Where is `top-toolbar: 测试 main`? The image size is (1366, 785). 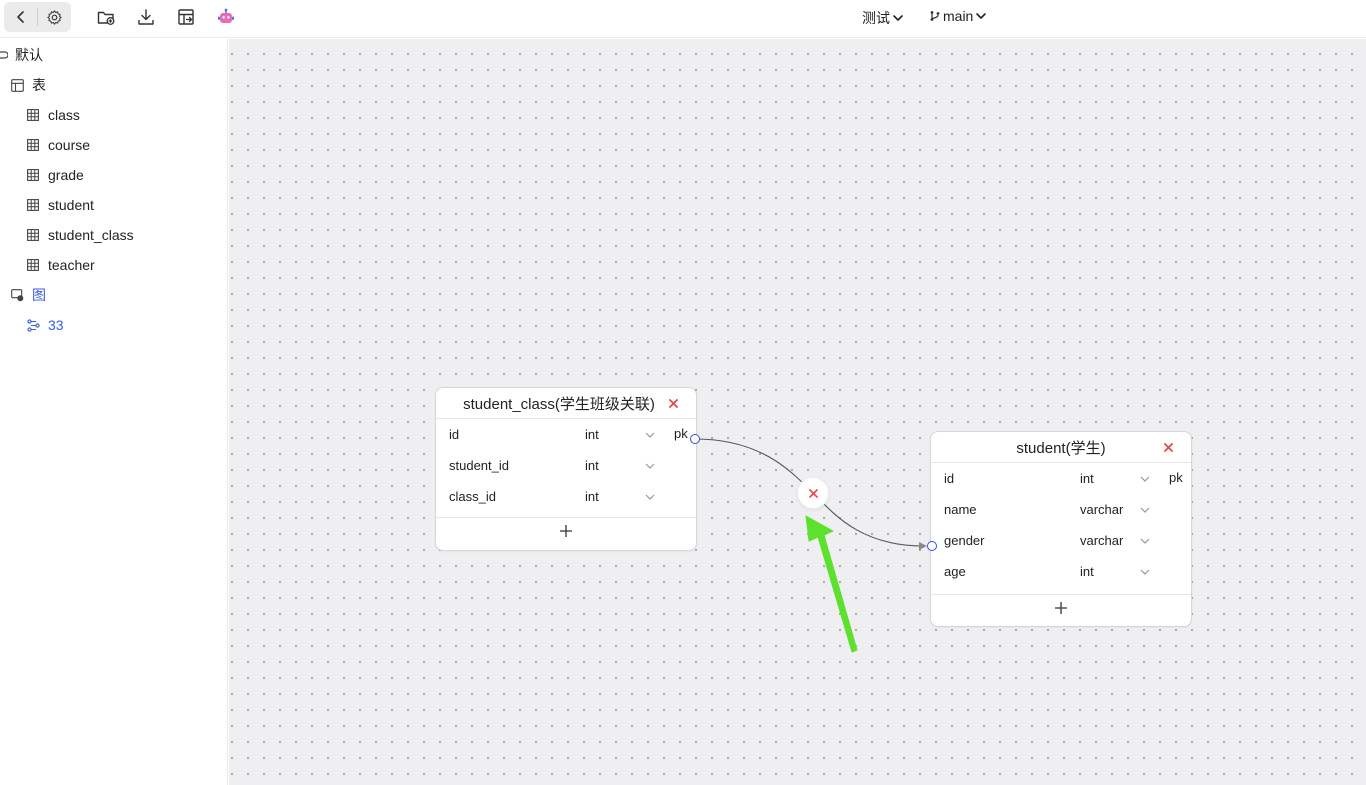 top-toolbar: 测试 main is located at coordinates (683, 19).